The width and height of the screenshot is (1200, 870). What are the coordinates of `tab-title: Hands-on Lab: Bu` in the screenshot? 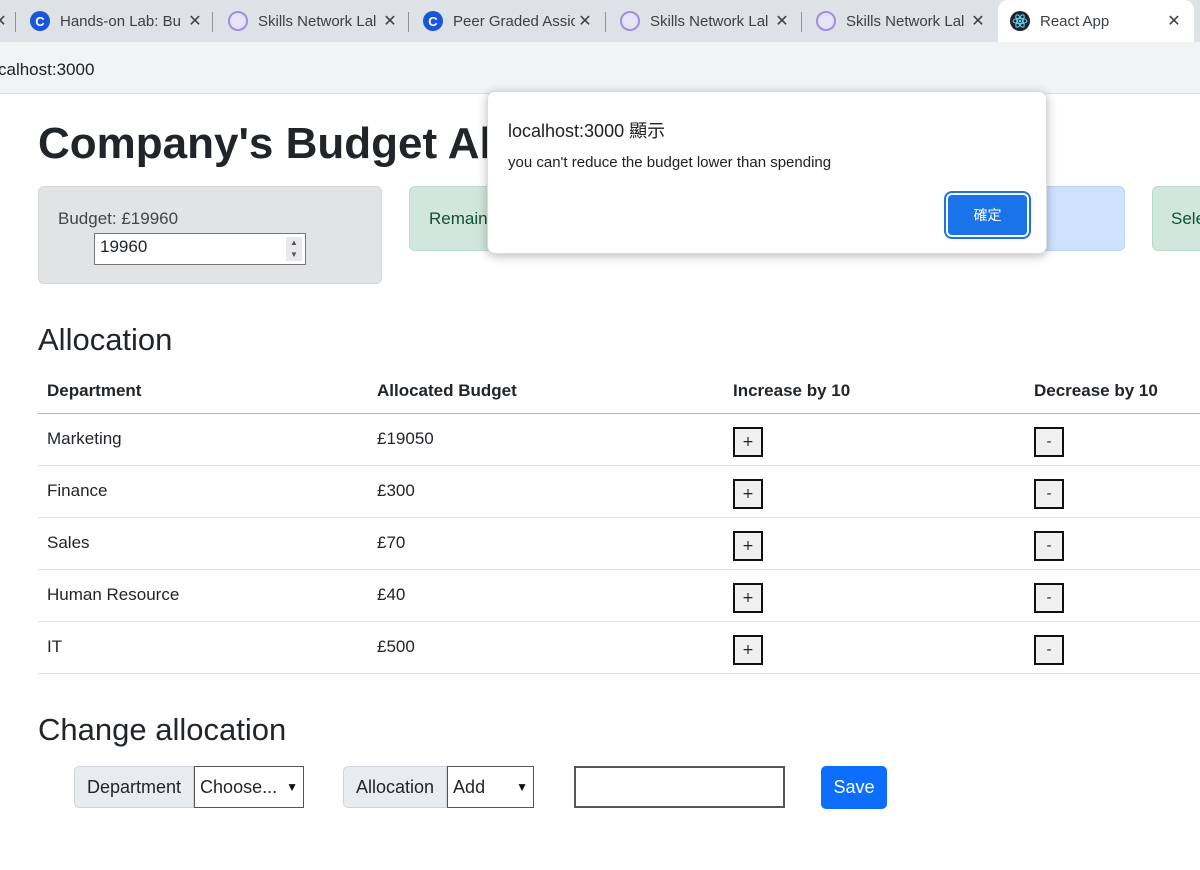 It's located at (120, 21).